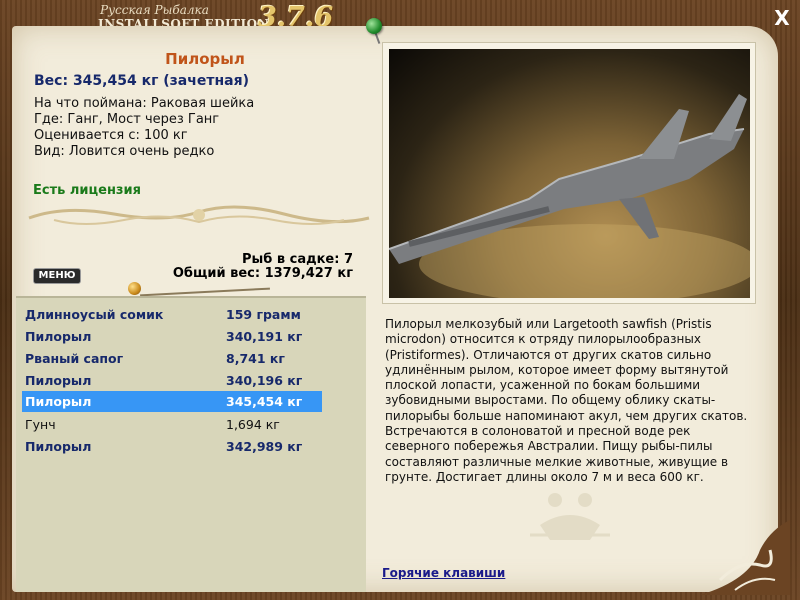 This screenshot has width=800, height=600. I want to click on bait-info: На что поймана: Раковая шейка, so click(144, 103).